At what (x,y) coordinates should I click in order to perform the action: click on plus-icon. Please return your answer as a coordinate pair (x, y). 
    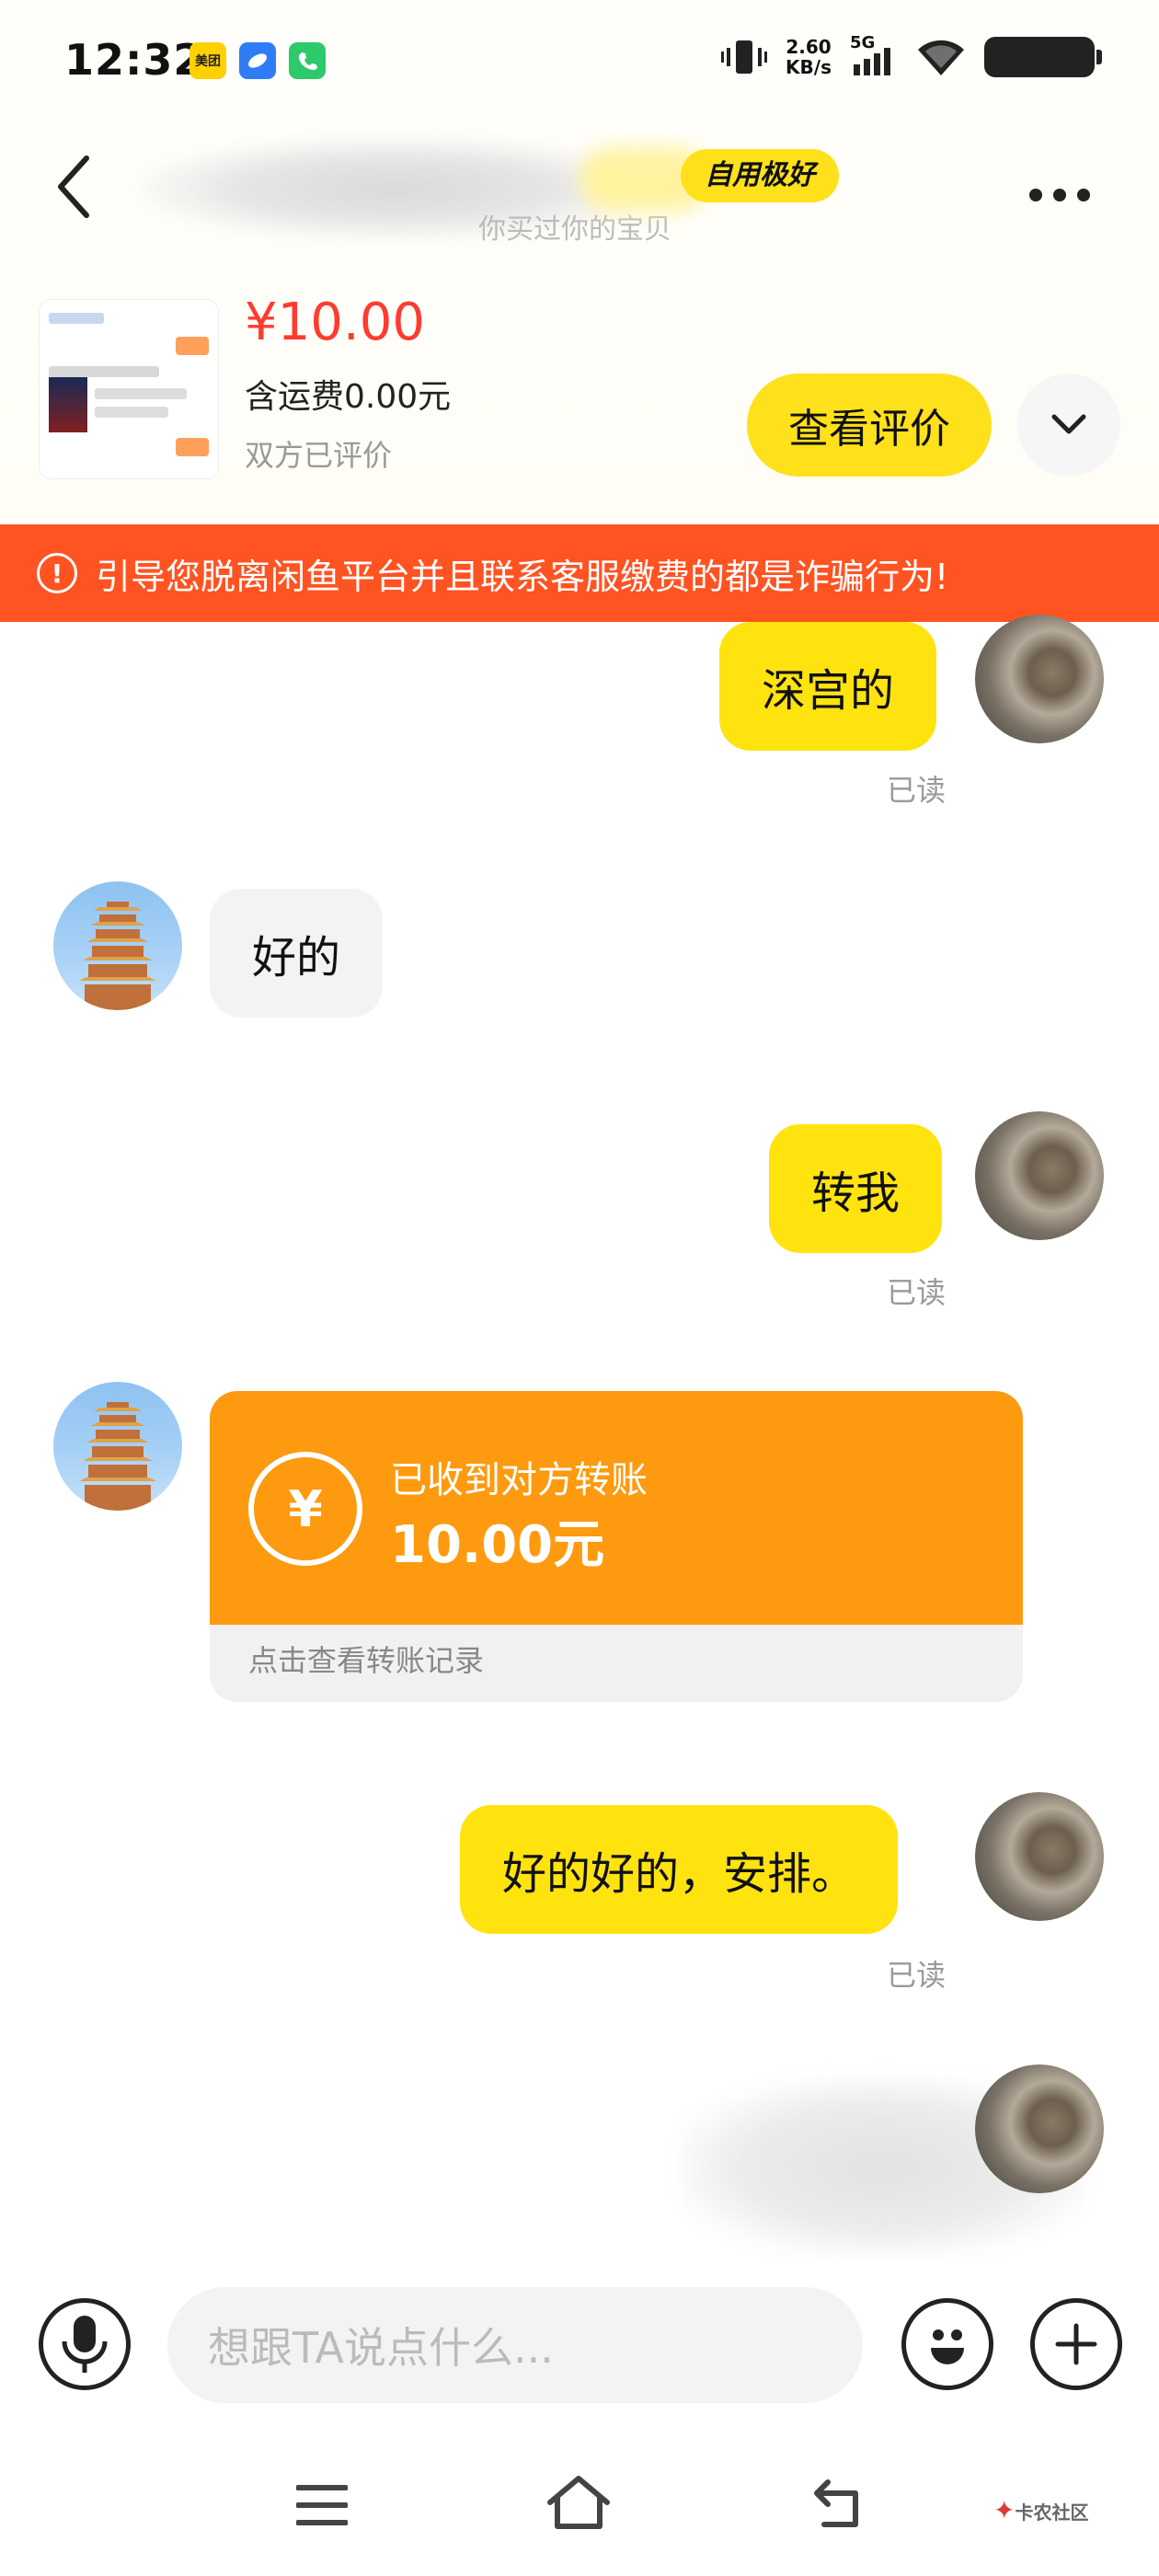
    Looking at the image, I should click on (1076, 2344).